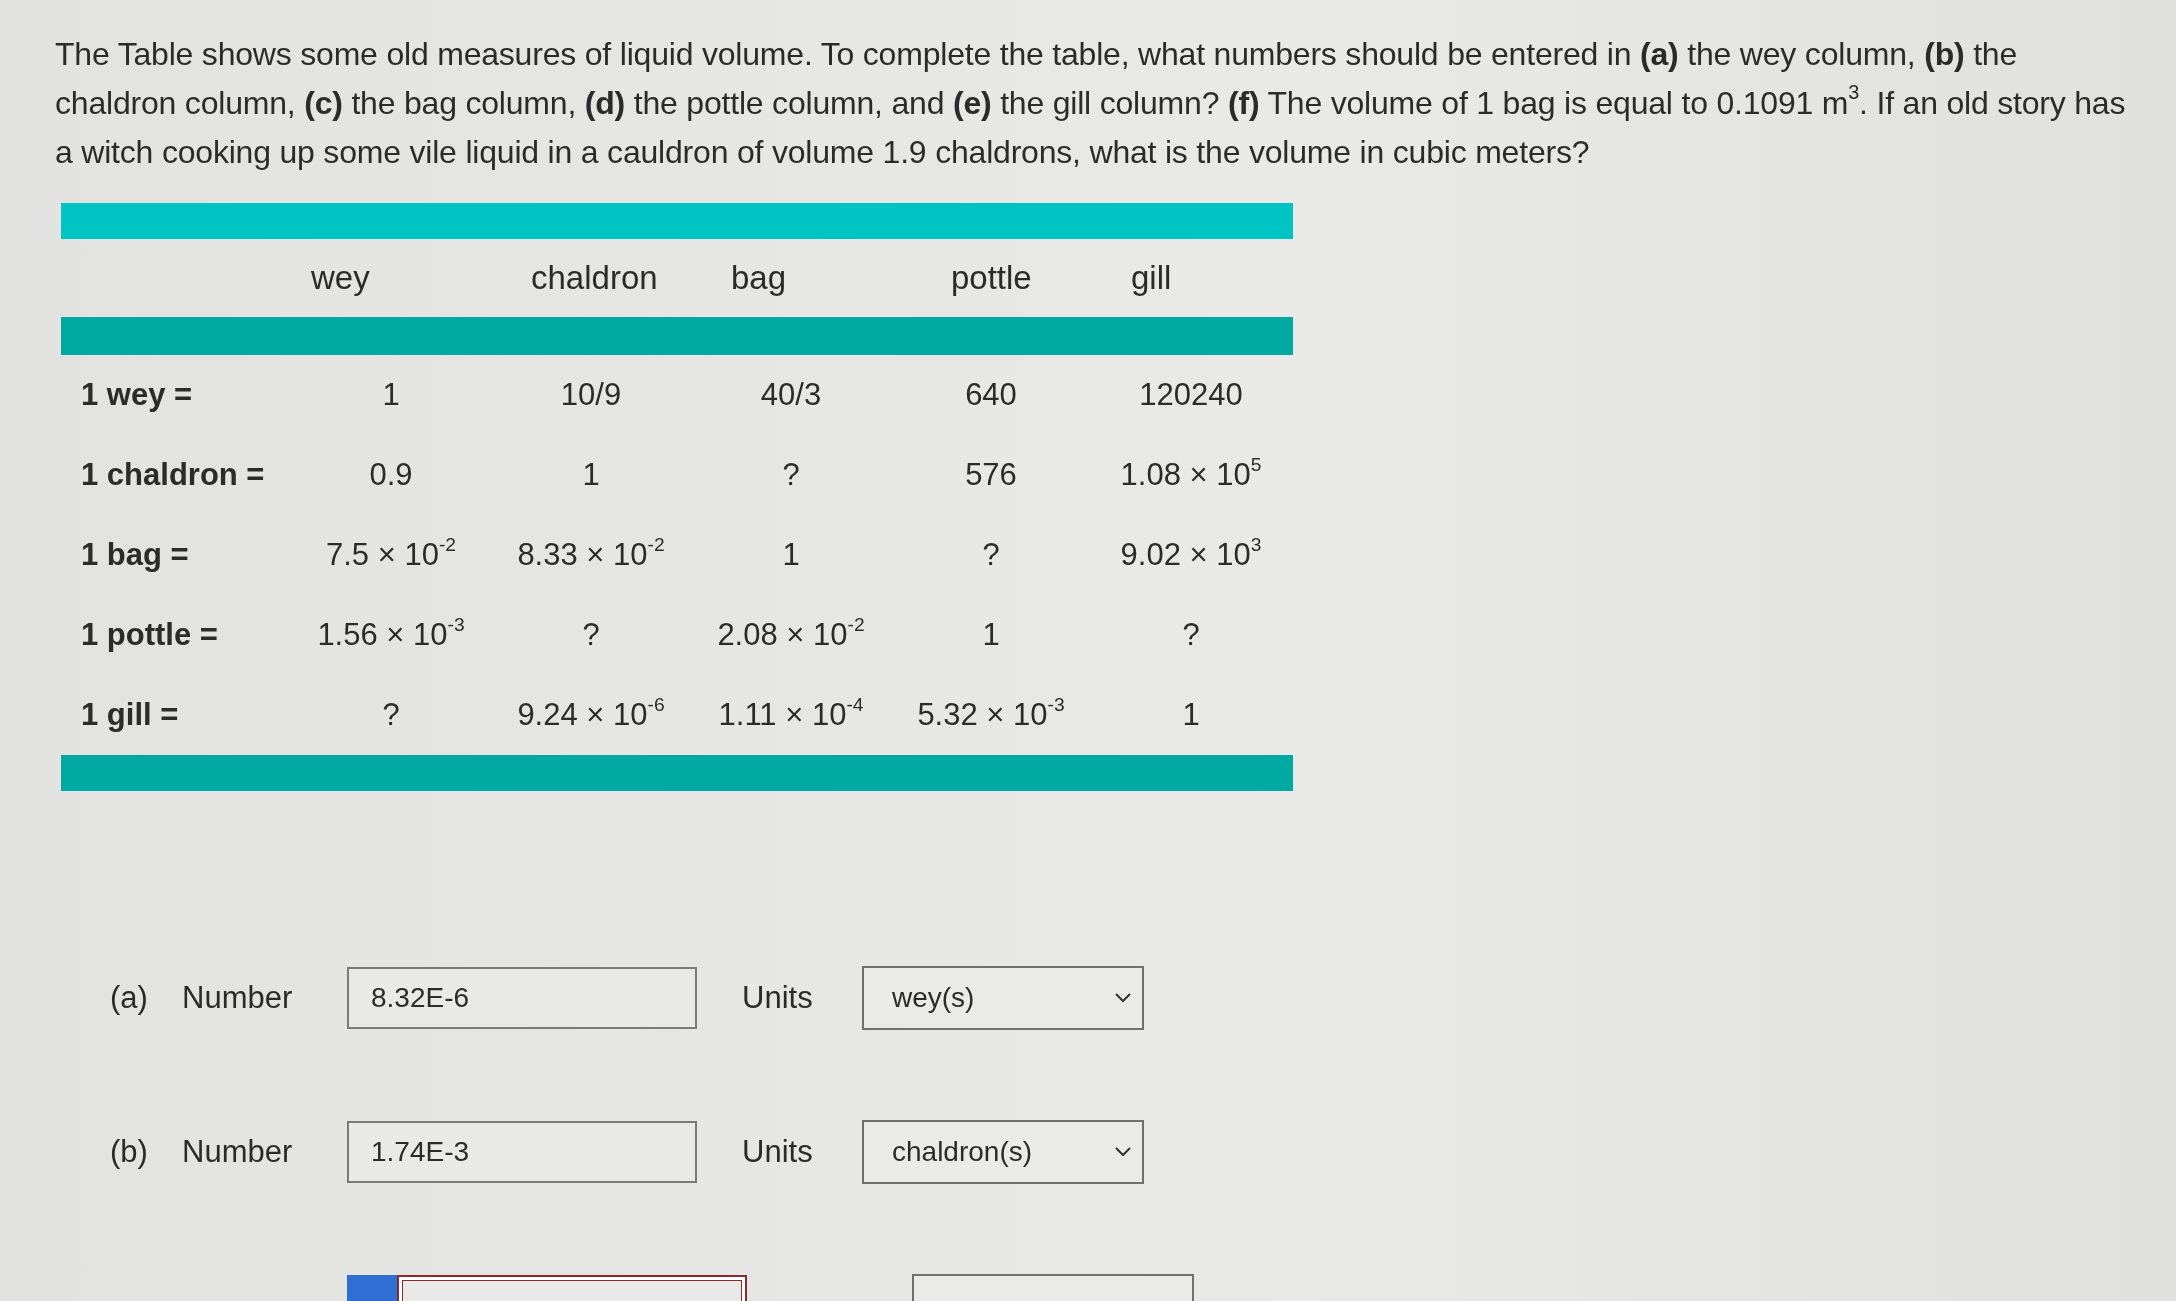 The width and height of the screenshot is (2176, 1301). Describe the element at coordinates (149, 635) in the screenshot. I see `row-label: 1 pottle =` at that location.